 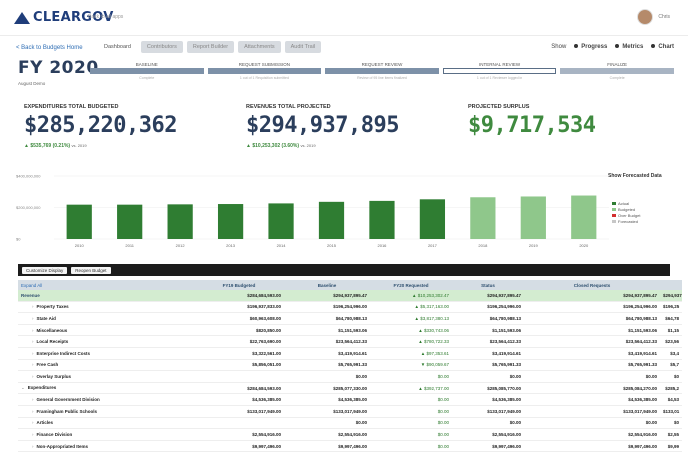 I want to click on row-label: Framingham Public Schools, so click(x=106, y=411).